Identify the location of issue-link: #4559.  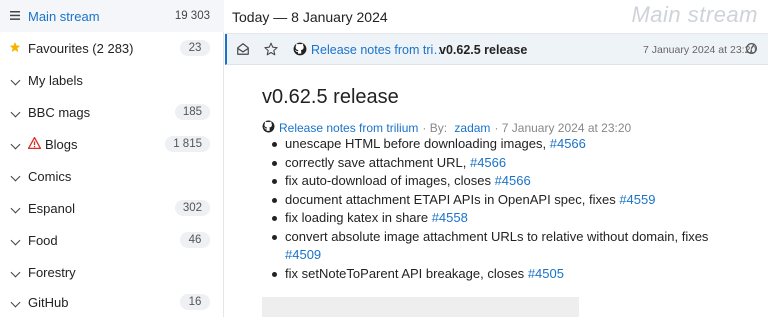
(637, 199).